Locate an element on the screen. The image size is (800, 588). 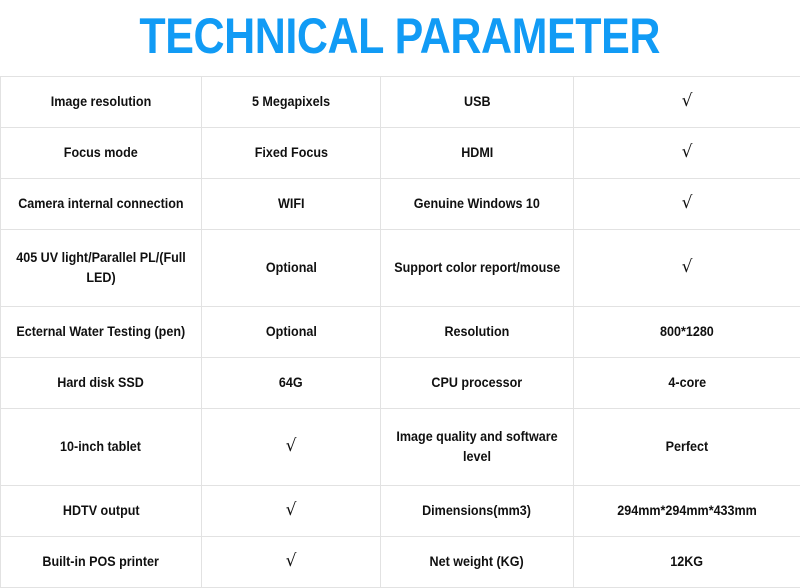
spec-label-right: HDMI is located at coordinates (477, 153).